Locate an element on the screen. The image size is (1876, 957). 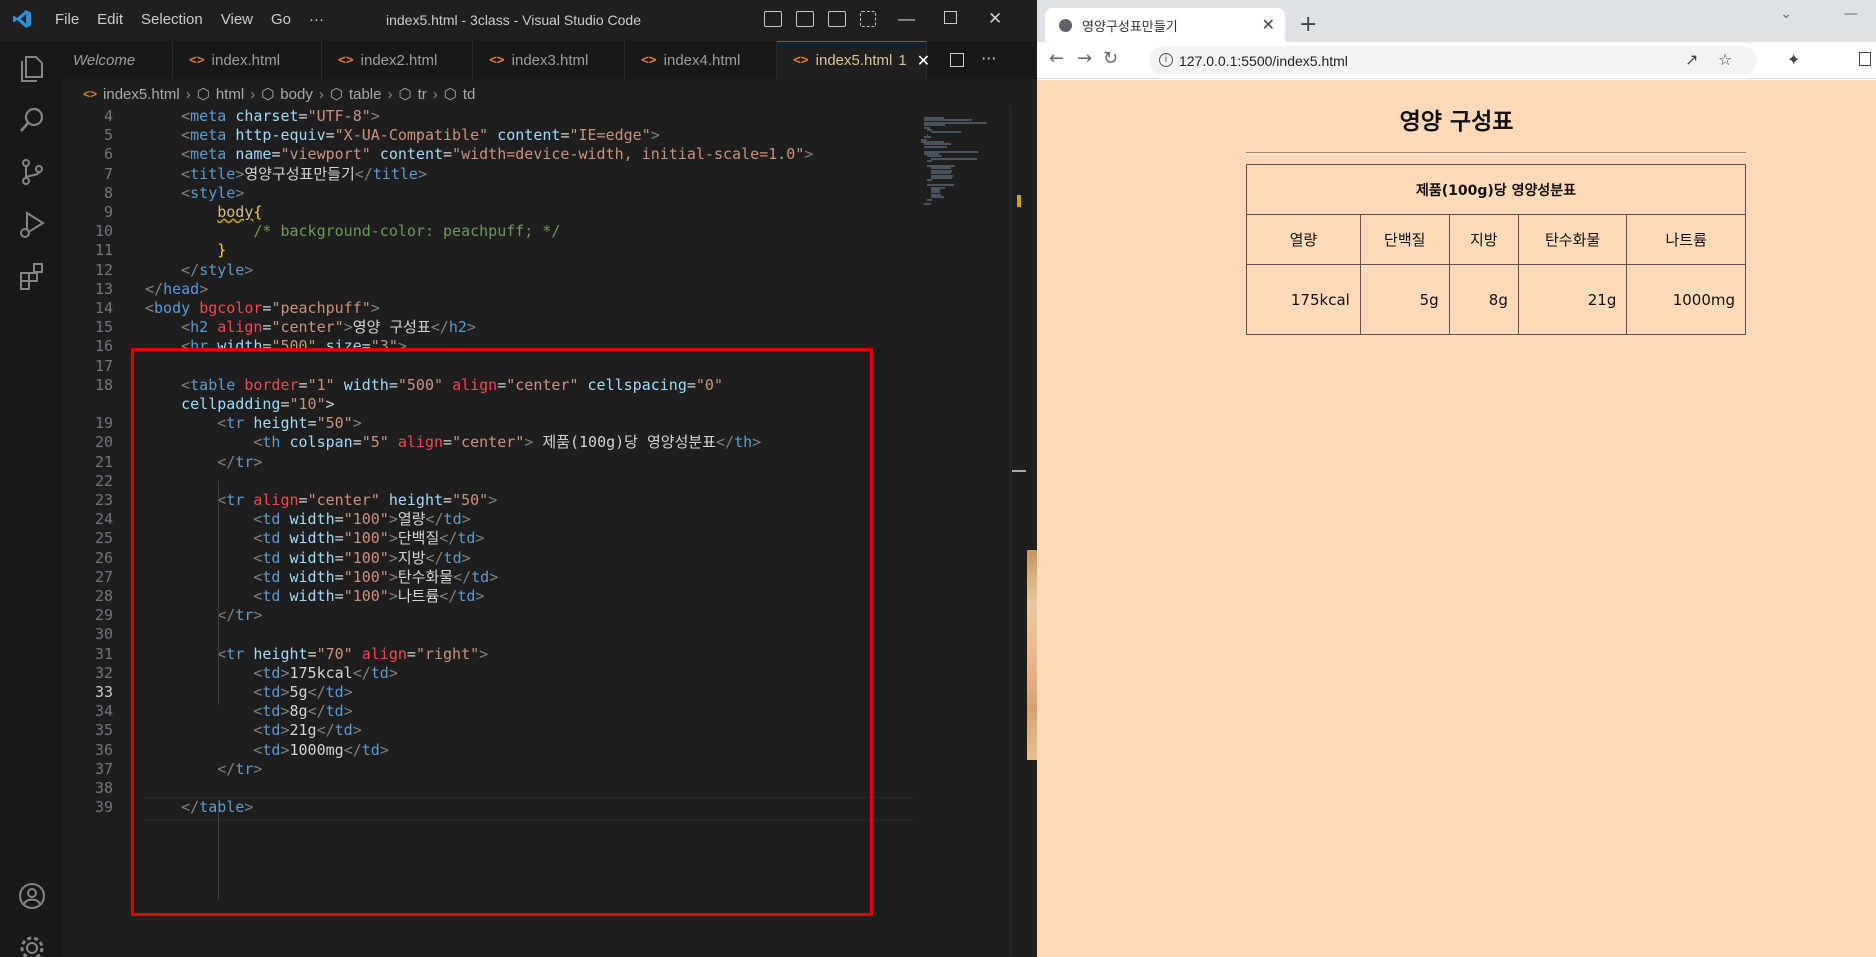
table-row: 175kcal 5g 8g 21g 1000mg is located at coordinates (1496, 299).